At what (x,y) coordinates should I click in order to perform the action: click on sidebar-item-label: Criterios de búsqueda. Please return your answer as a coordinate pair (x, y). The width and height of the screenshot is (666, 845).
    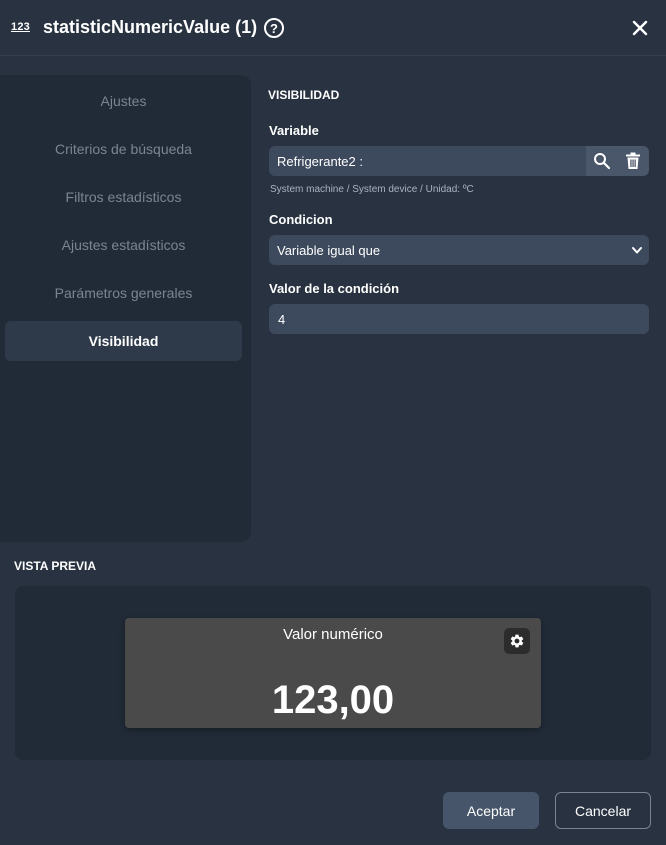
    Looking at the image, I should click on (123, 149).